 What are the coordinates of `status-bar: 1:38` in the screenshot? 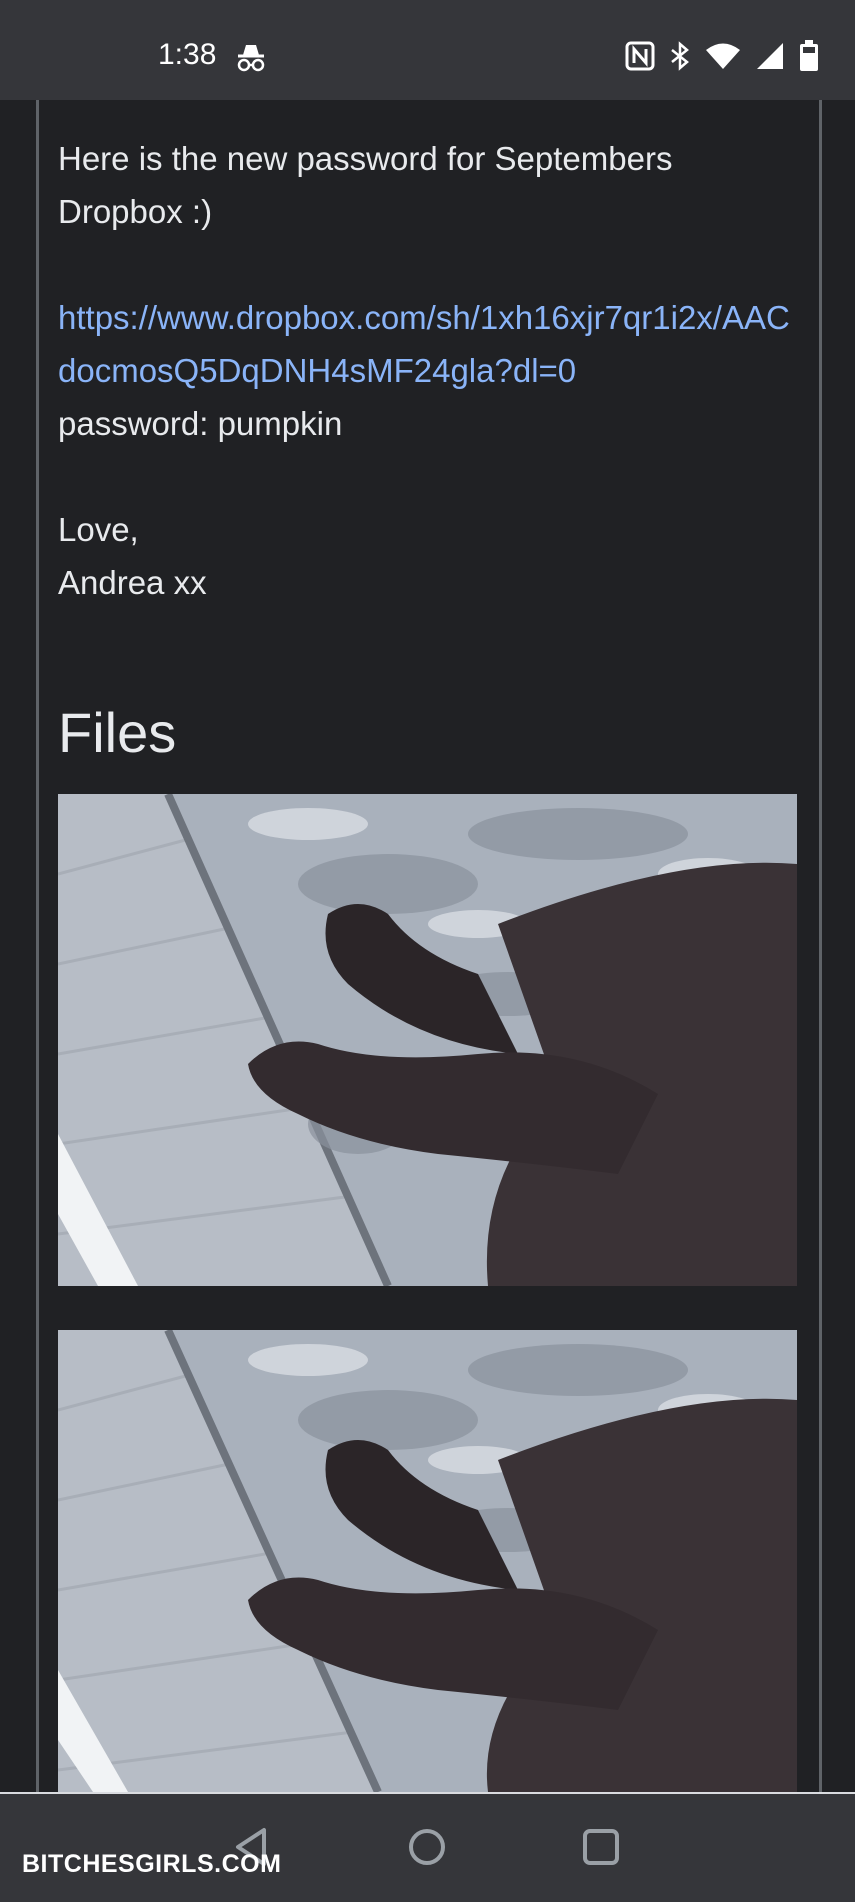 It's located at (427, 50).